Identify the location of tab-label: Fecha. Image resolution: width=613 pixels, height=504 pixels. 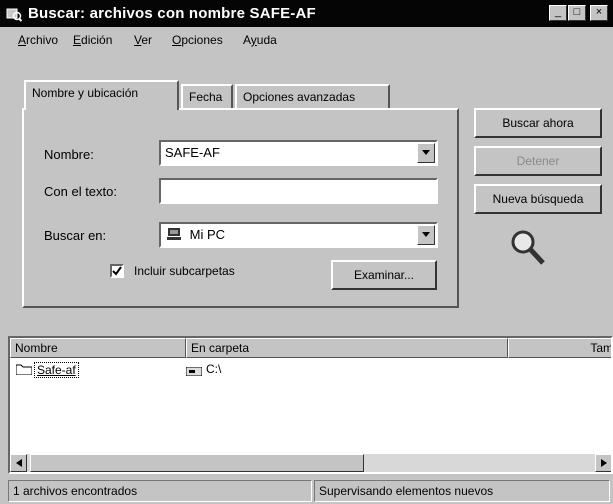
(206, 97).